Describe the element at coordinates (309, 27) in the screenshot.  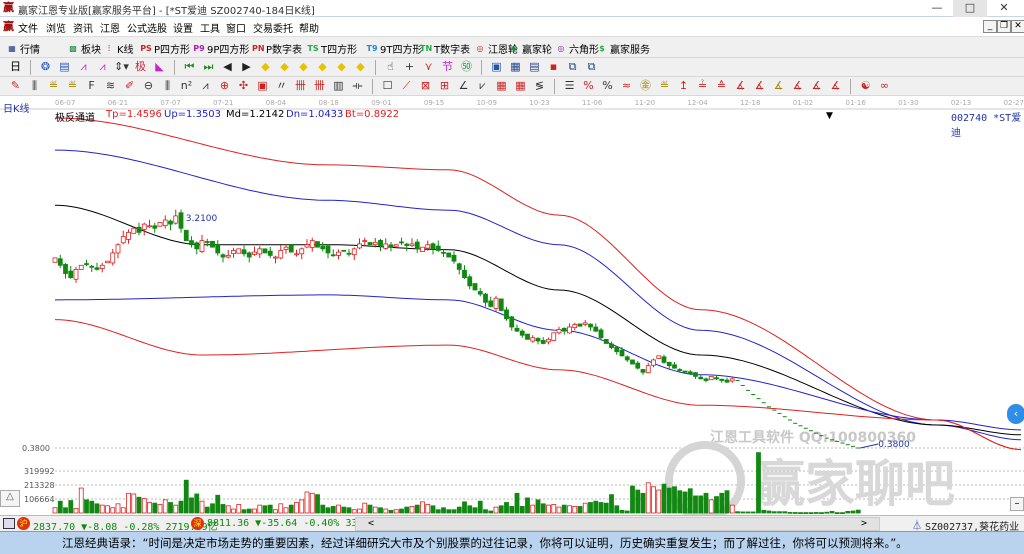
I see `menu-9: 帮助` at that location.